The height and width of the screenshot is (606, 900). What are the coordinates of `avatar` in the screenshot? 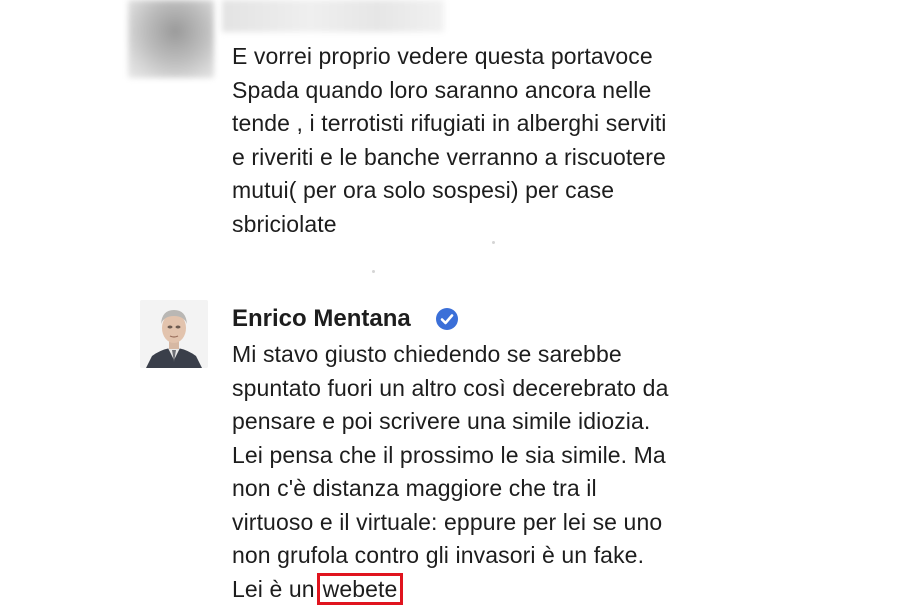 It's located at (174, 334).